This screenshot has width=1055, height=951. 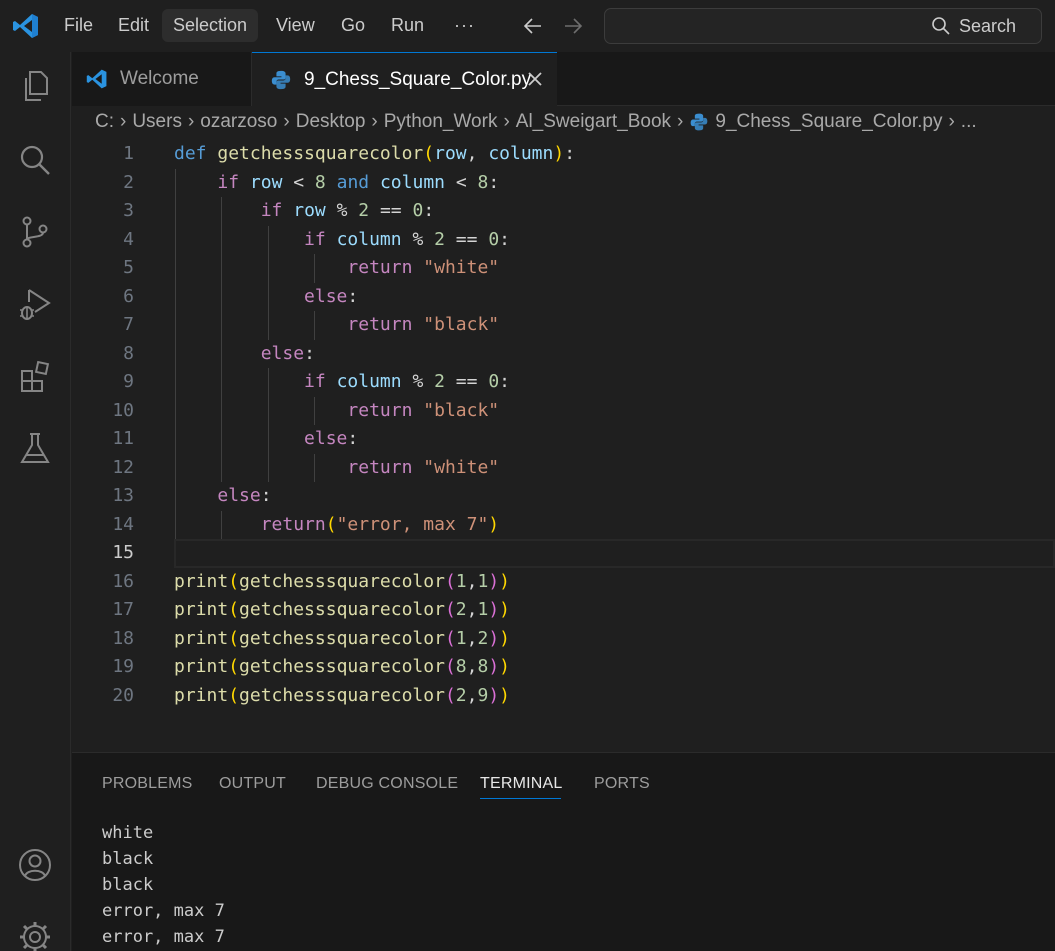 I want to click on code-line: 4 if column % 2 == 0:, so click(x=563, y=240).